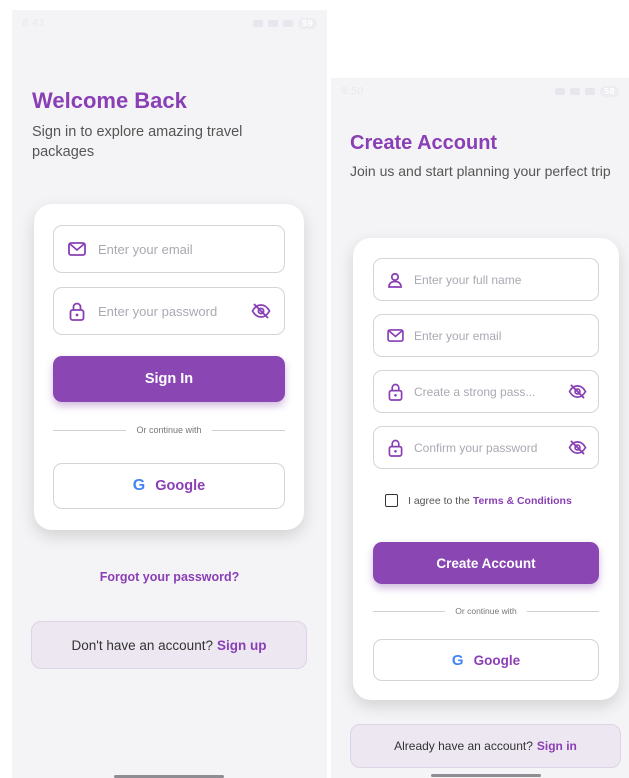 Image resolution: width=629 pixels, height=778 pixels. Describe the element at coordinates (486, 563) in the screenshot. I see `create-account-button: Create Account` at that location.